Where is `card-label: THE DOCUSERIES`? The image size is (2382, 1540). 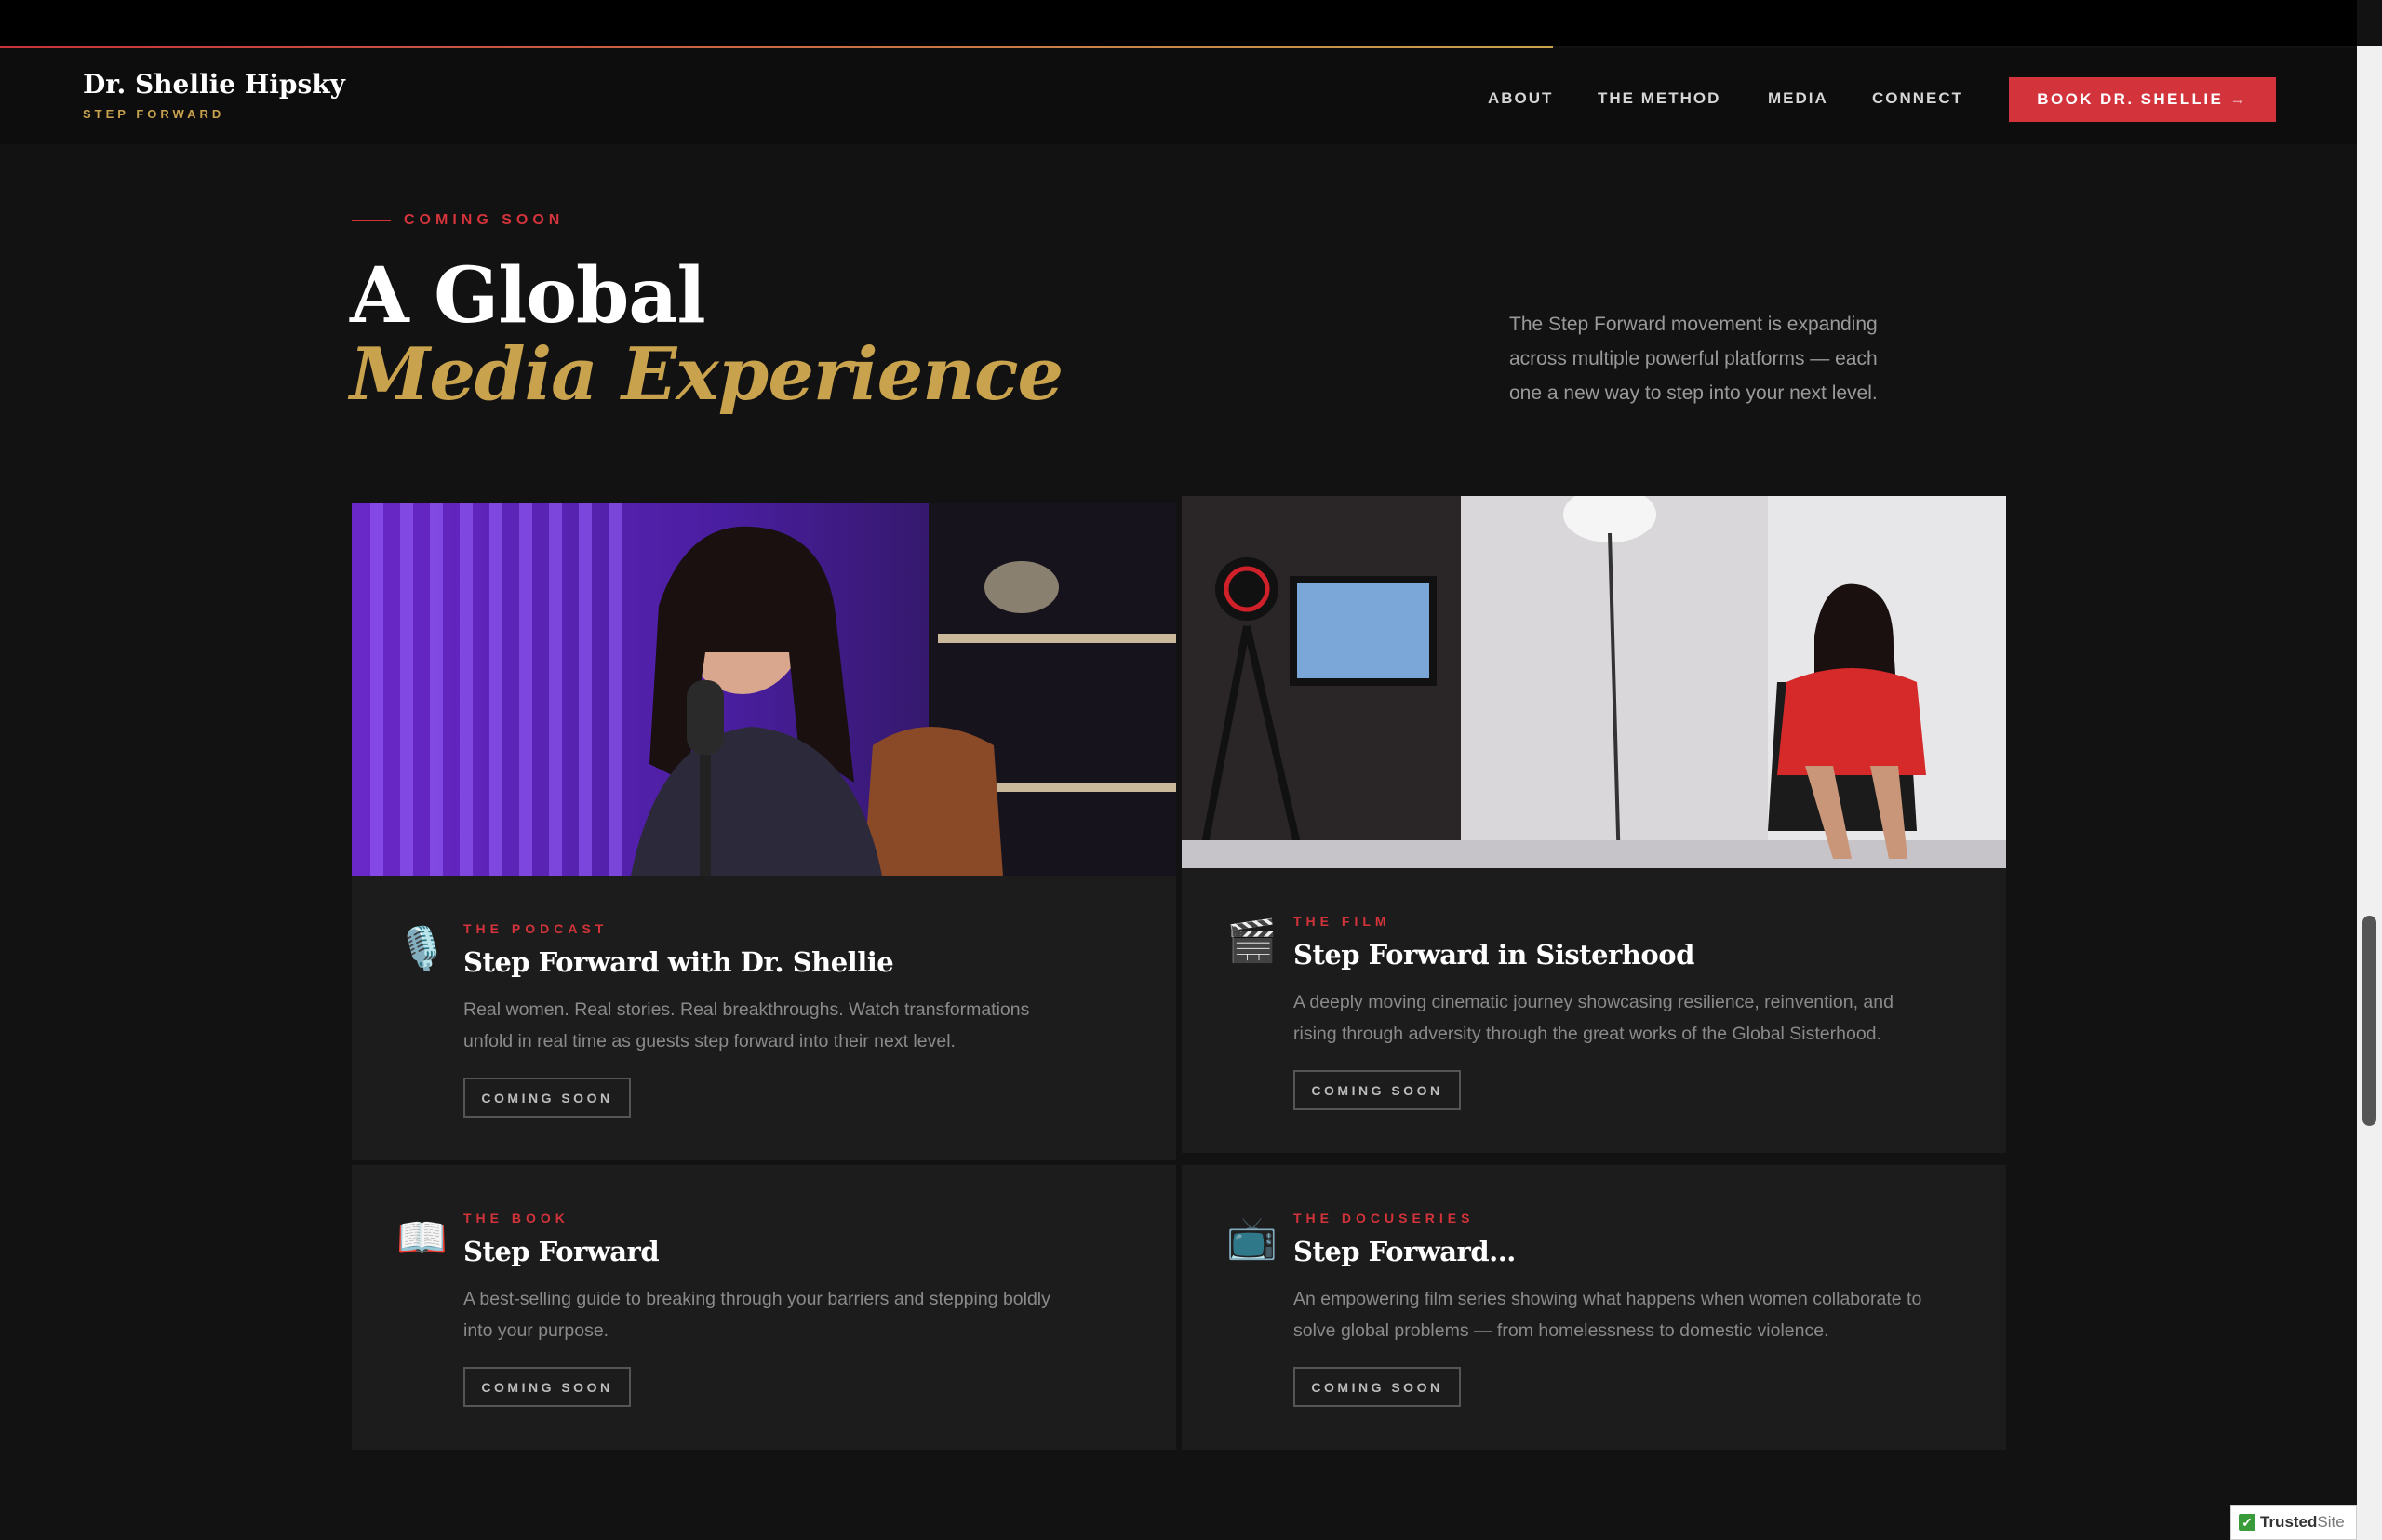
card-label: THE DOCUSERIES is located at coordinates (1384, 1218).